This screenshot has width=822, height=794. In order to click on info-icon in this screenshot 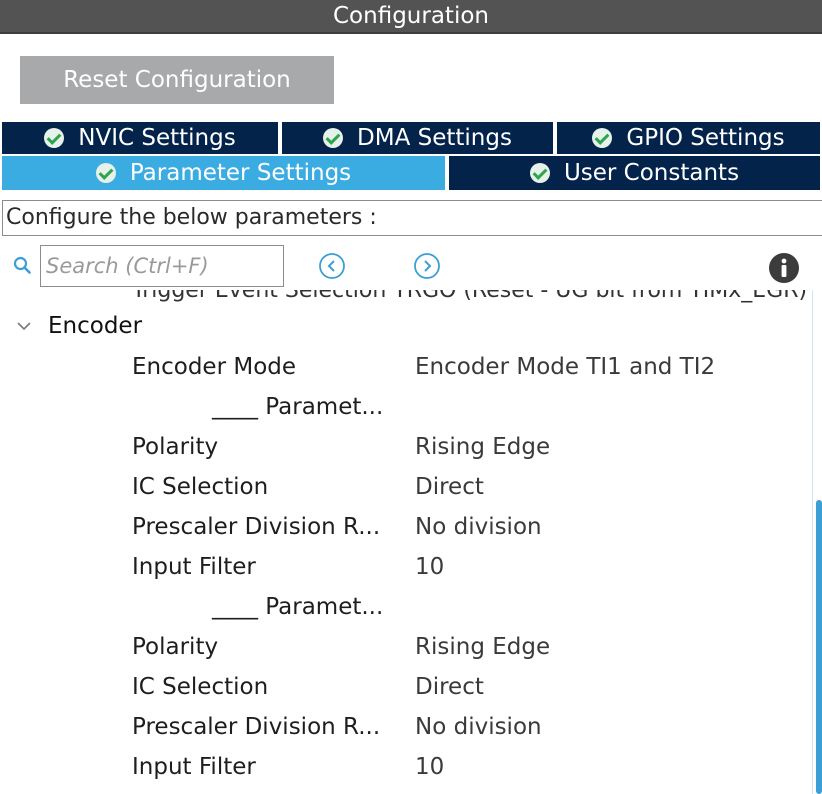, I will do `click(784, 268)`.